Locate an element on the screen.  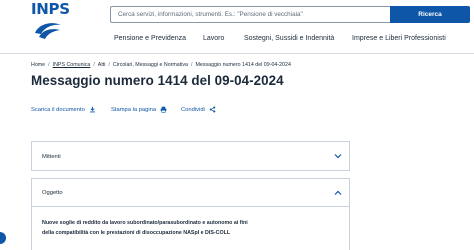
breadcrumb-atti: Atti is located at coordinates (102, 65).